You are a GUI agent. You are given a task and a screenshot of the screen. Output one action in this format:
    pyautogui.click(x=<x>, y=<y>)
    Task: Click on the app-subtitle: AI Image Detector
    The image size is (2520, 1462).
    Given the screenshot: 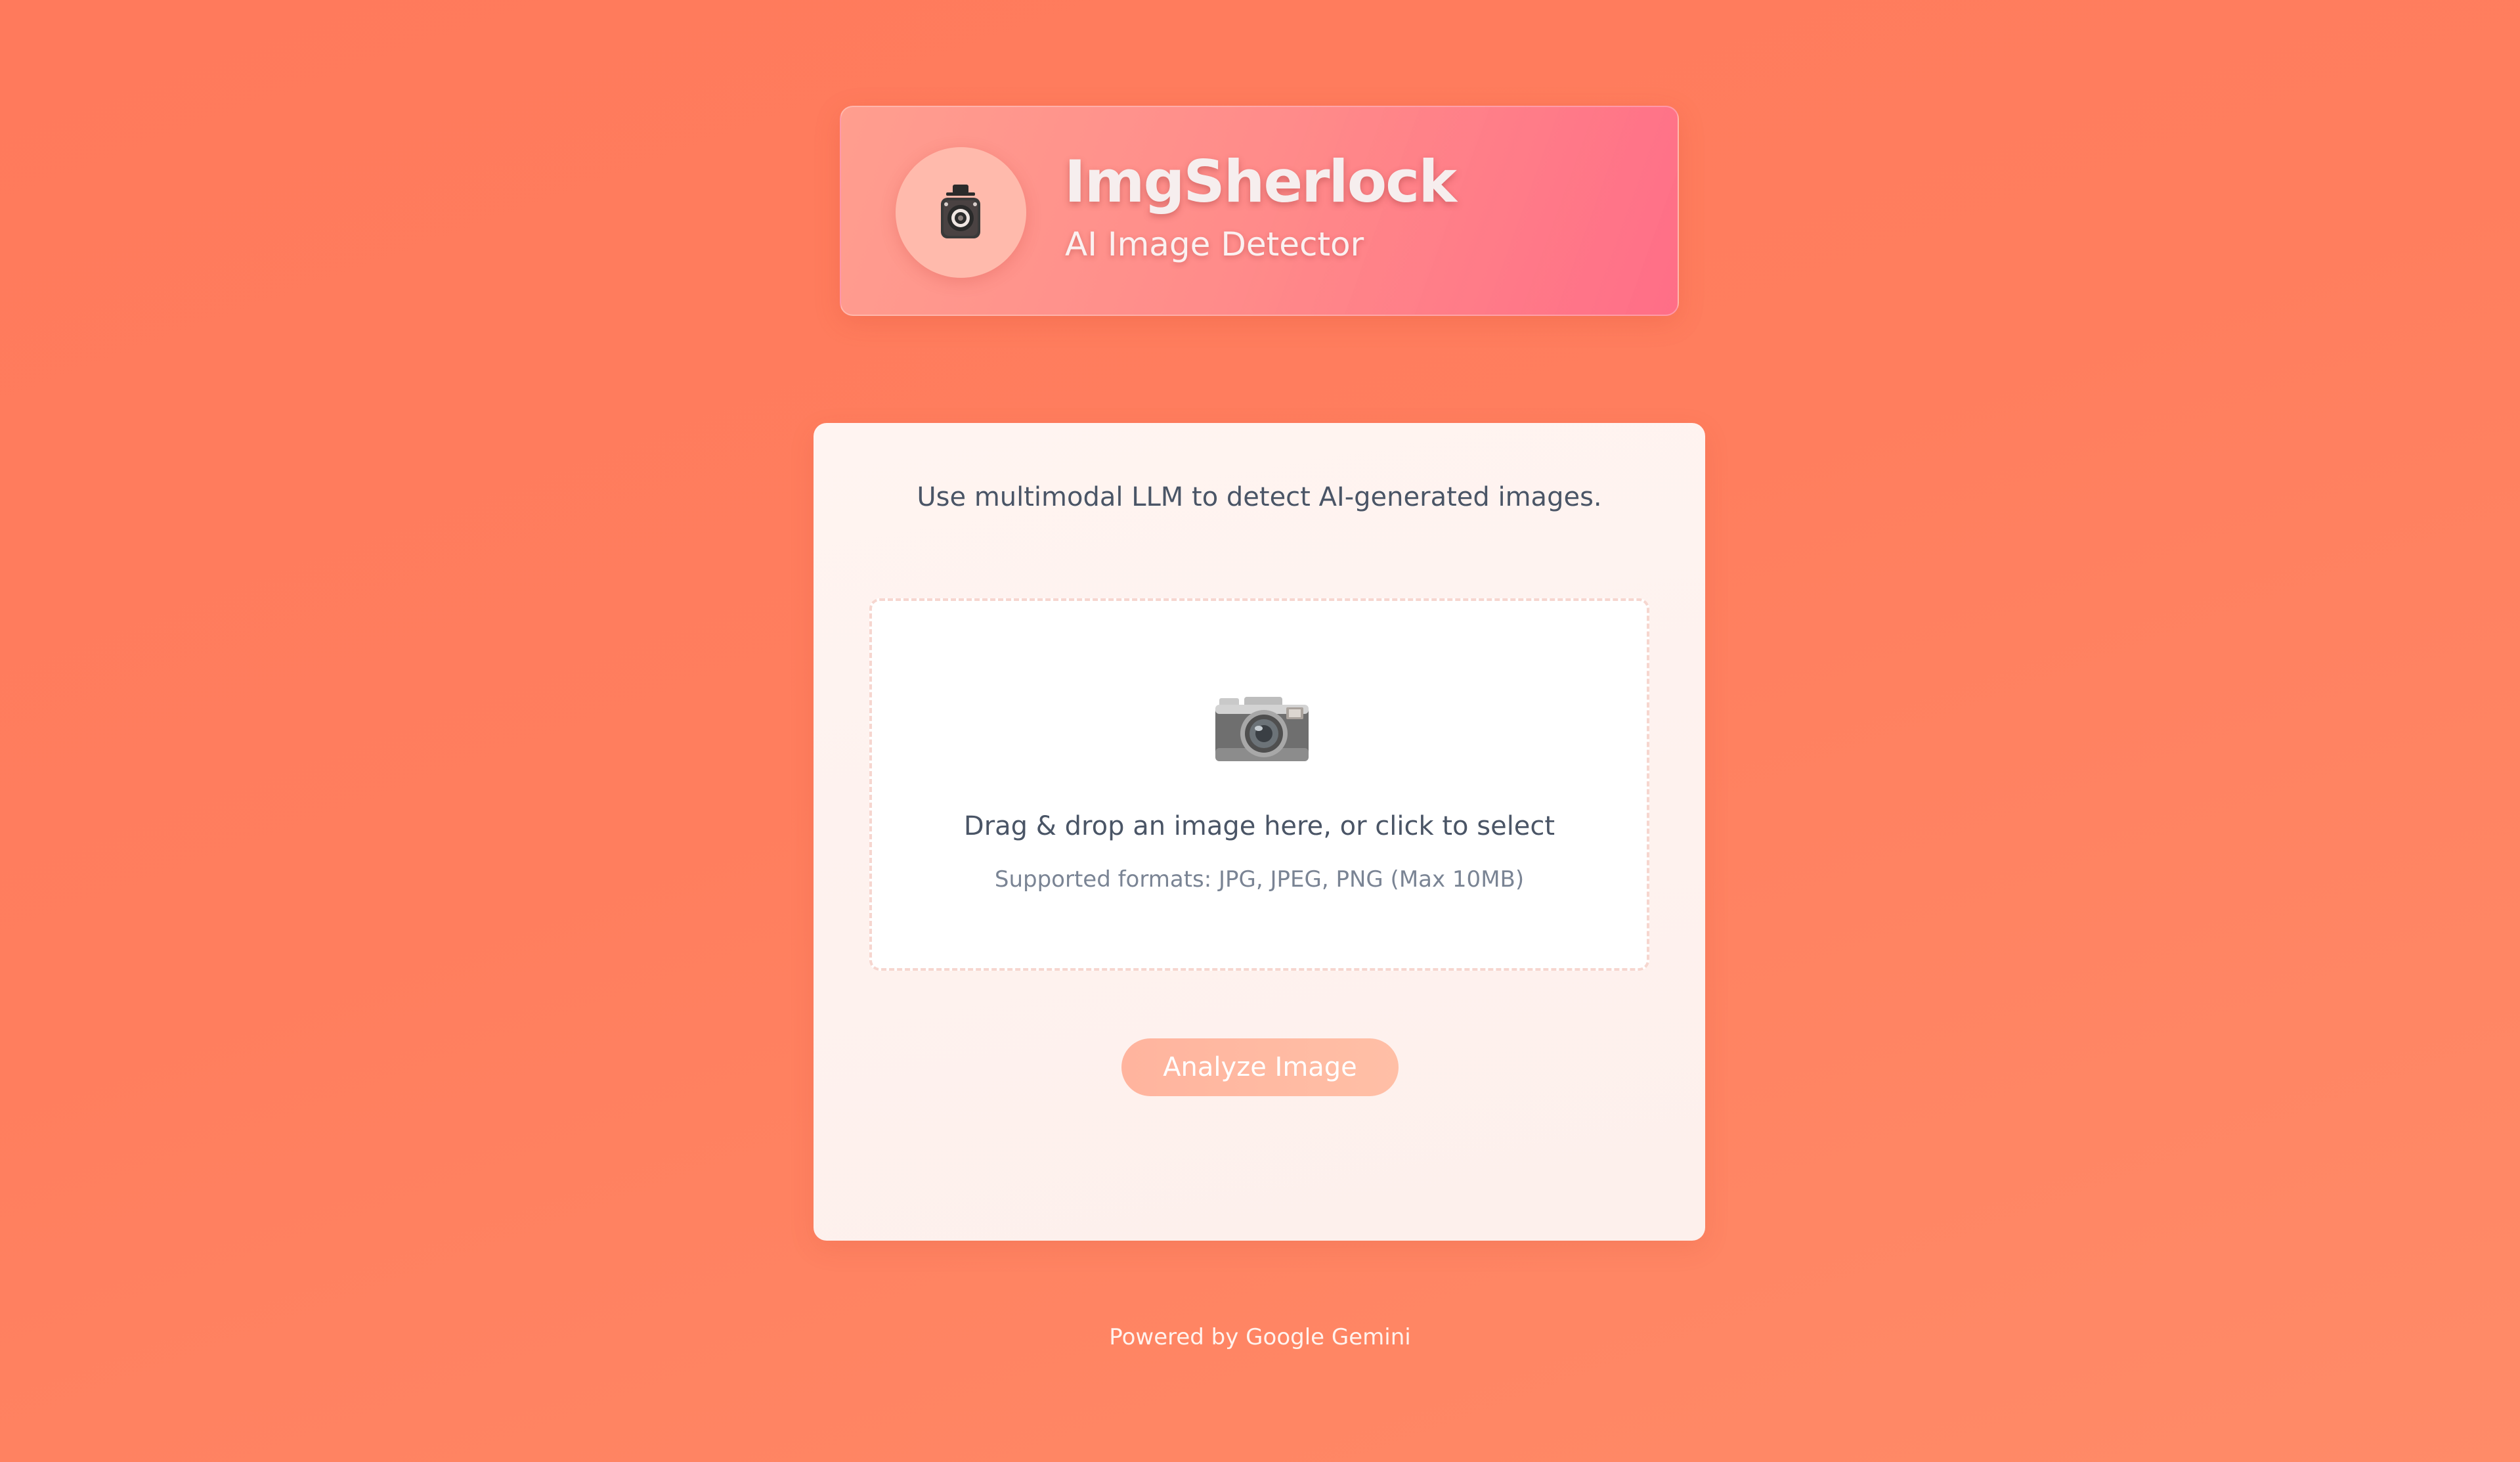 What is the action you would take?
    pyautogui.click(x=1214, y=244)
    